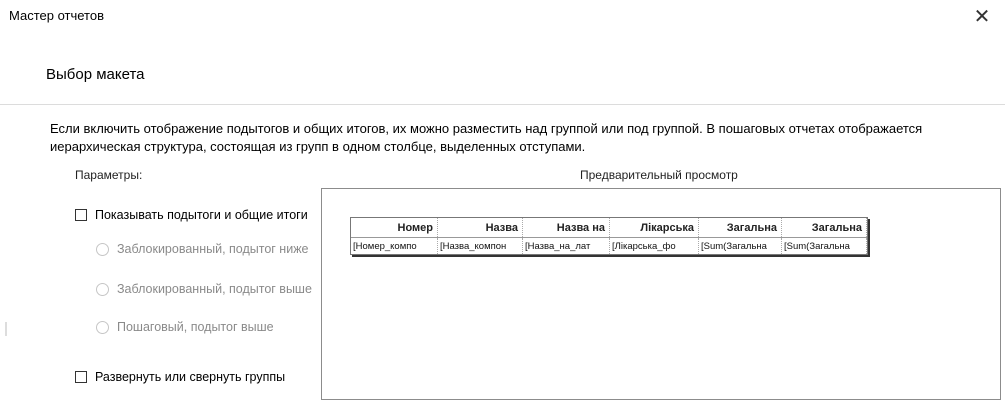  Describe the element at coordinates (190, 377) in the screenshot. I see `expand-groups-label: Развернуть или свернуть группы` at that location.